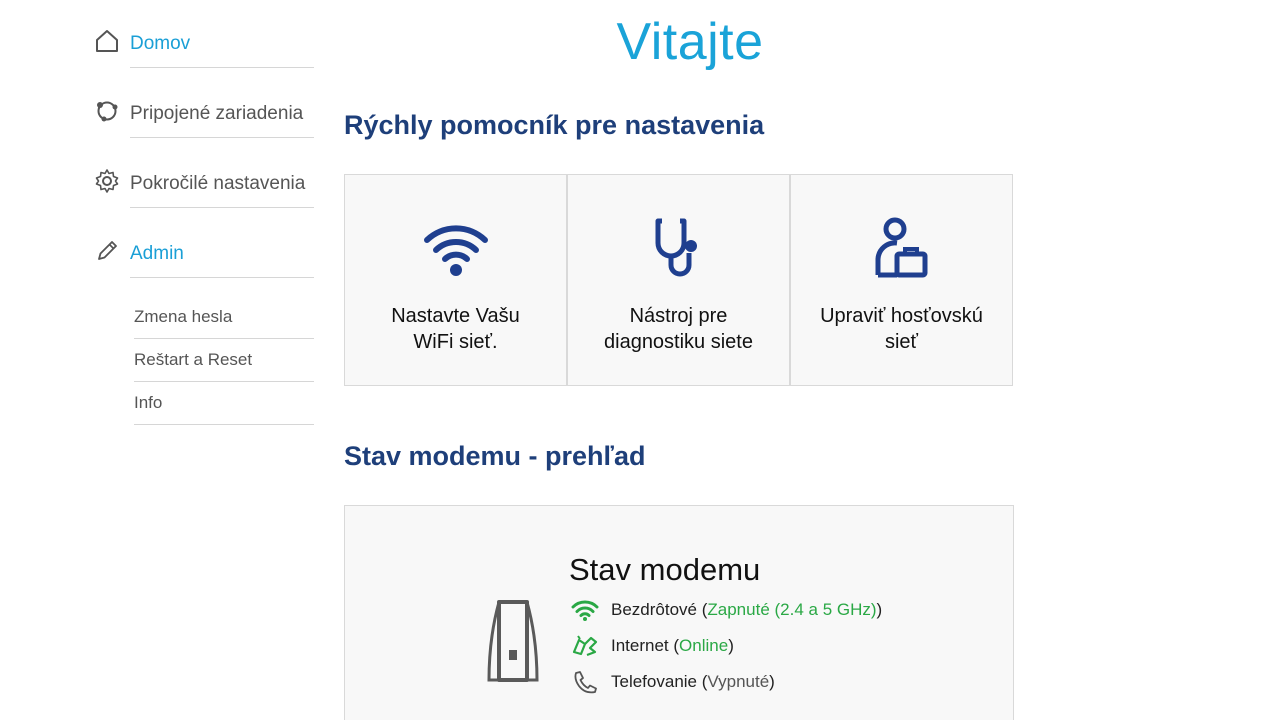  Describe the element at coordinates (902, 248) in the screenshot. I see `guest-icon` at that location.